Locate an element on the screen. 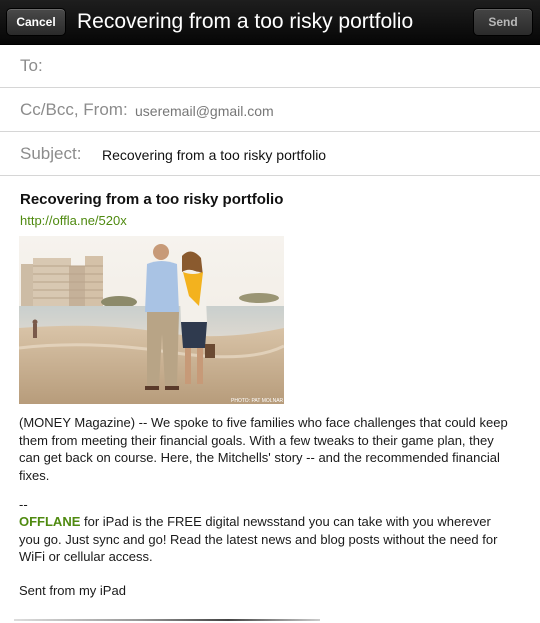 The image size is (540, 623). sent-from-signature: Sent from my iPad is located at coordinates (72, 590).